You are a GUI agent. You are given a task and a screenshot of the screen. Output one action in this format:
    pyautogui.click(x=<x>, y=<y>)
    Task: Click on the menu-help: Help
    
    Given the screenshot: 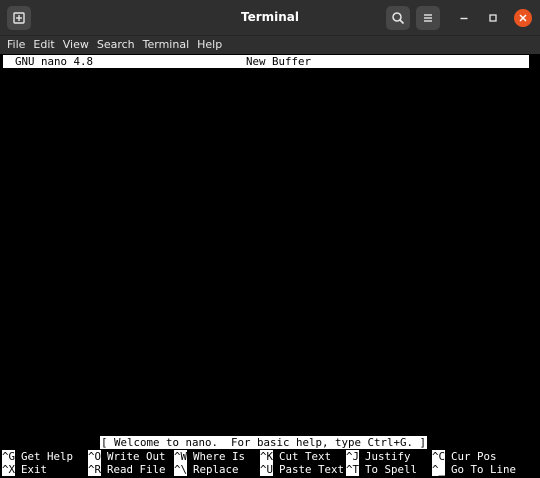 What is the action you would take?
    pyautogui.click(x=209, y=45)
    